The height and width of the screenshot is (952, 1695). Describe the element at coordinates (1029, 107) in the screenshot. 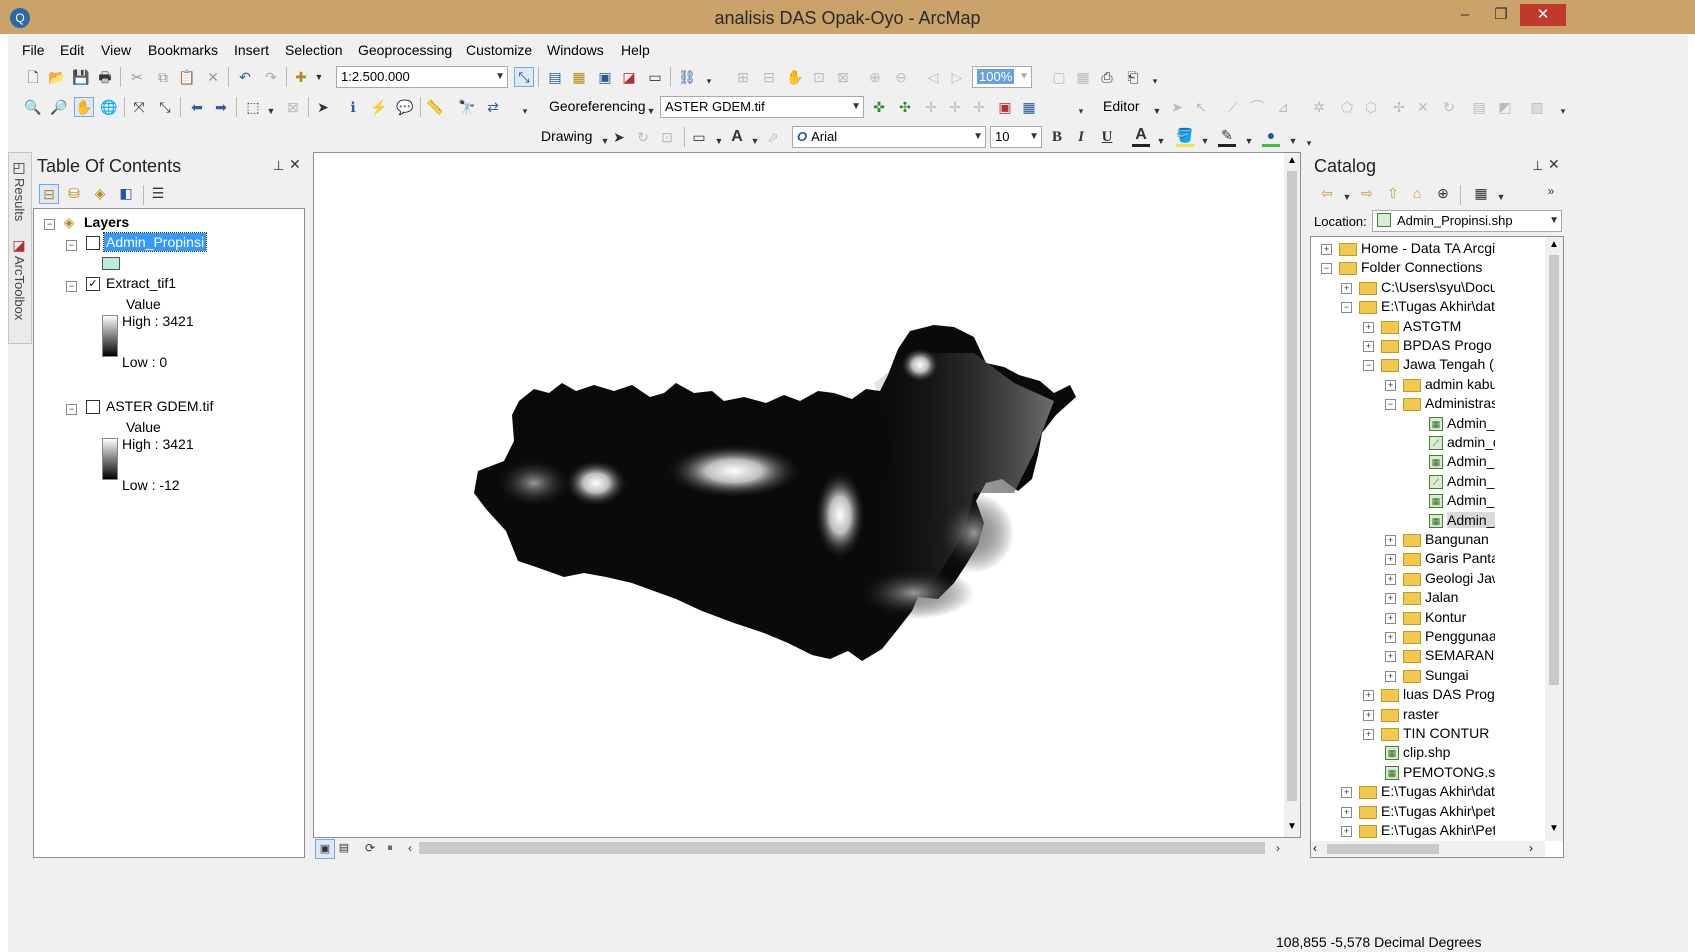

I see `link-table-icon: ▦` at that location.